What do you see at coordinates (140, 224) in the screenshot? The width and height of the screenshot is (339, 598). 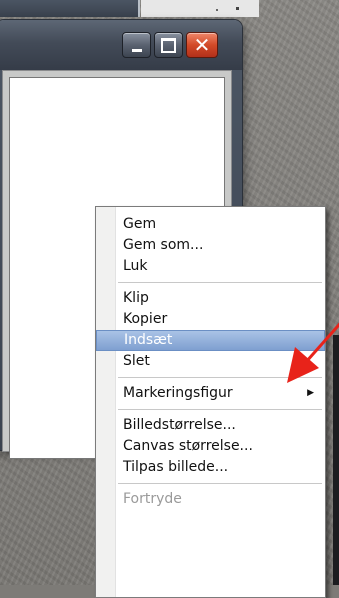 I see `menu-item-label: Gem` at bounding box center [140, 224].